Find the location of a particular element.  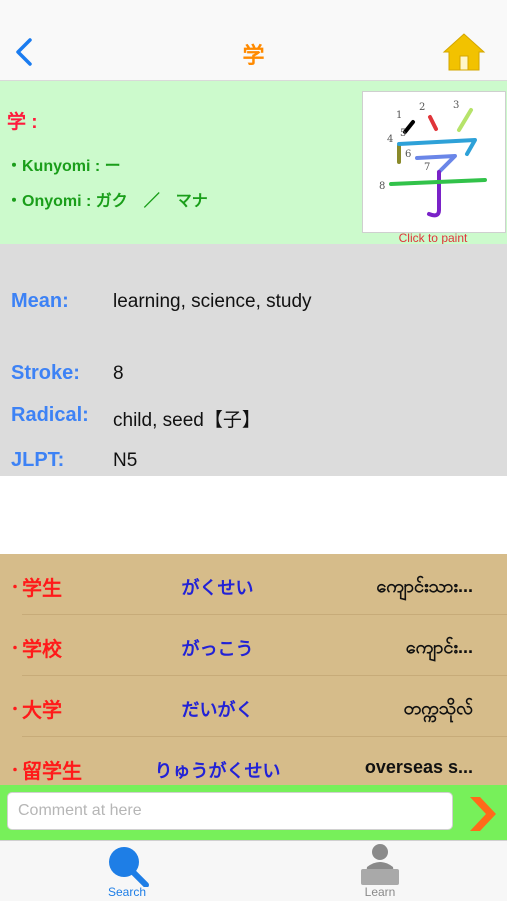

mean-label: Mean: is located at coordinates (40, 301).